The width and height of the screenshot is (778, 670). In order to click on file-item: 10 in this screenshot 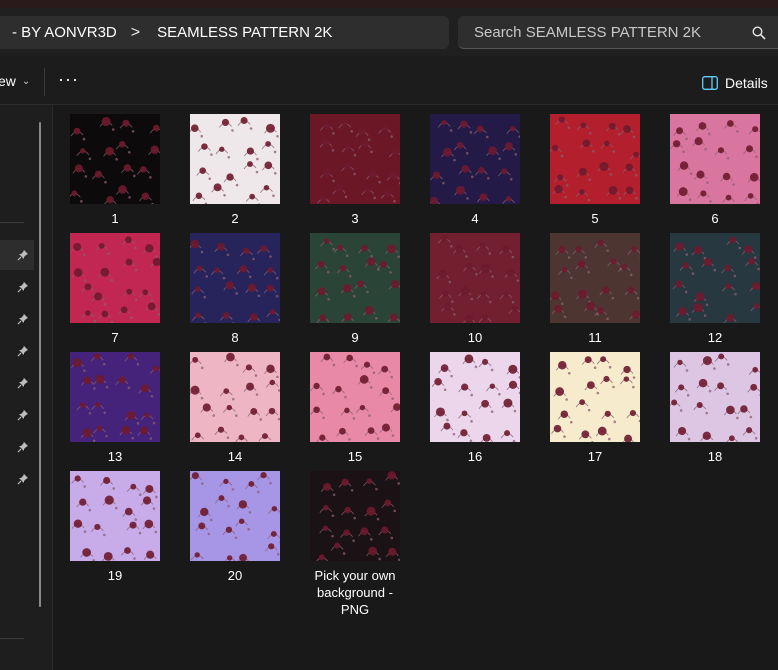, I will do `click(475, 285)`.